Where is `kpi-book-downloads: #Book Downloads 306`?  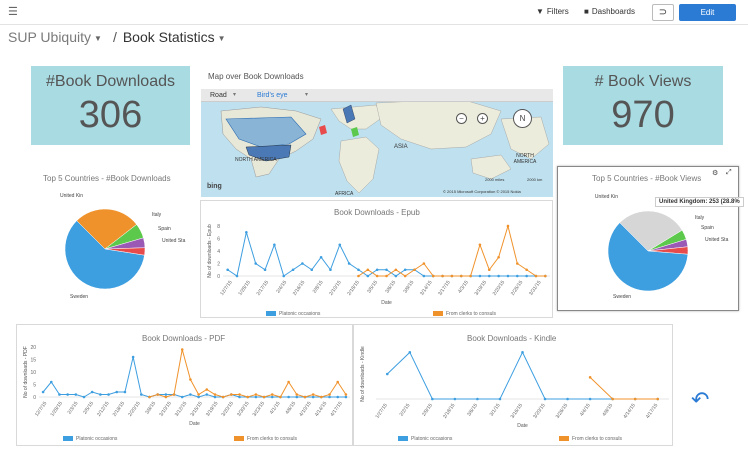 kpi-book-downloads: #Book Downloads 306 is located at coordinates (110, 105).